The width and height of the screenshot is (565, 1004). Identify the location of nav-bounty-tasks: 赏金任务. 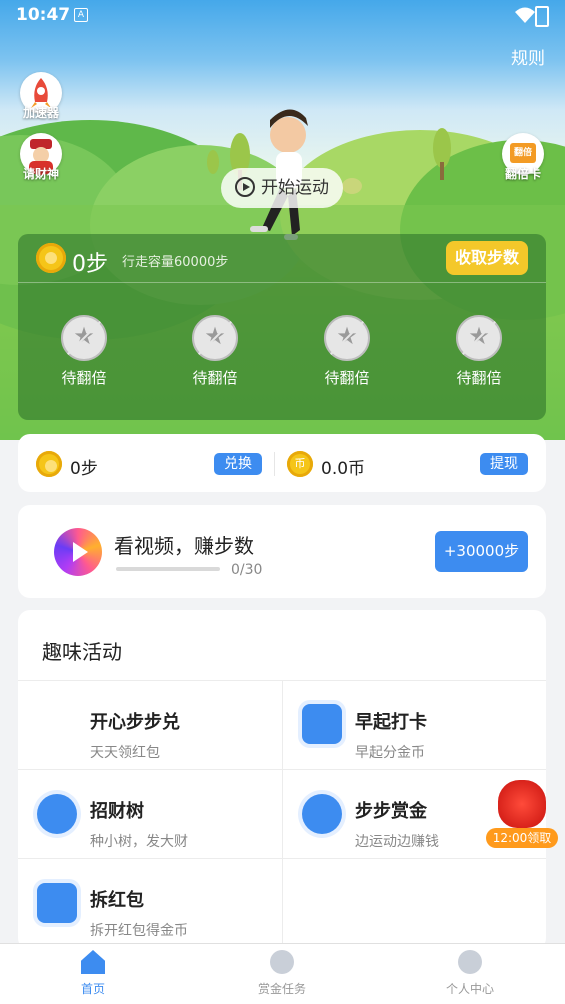
(282, 973).